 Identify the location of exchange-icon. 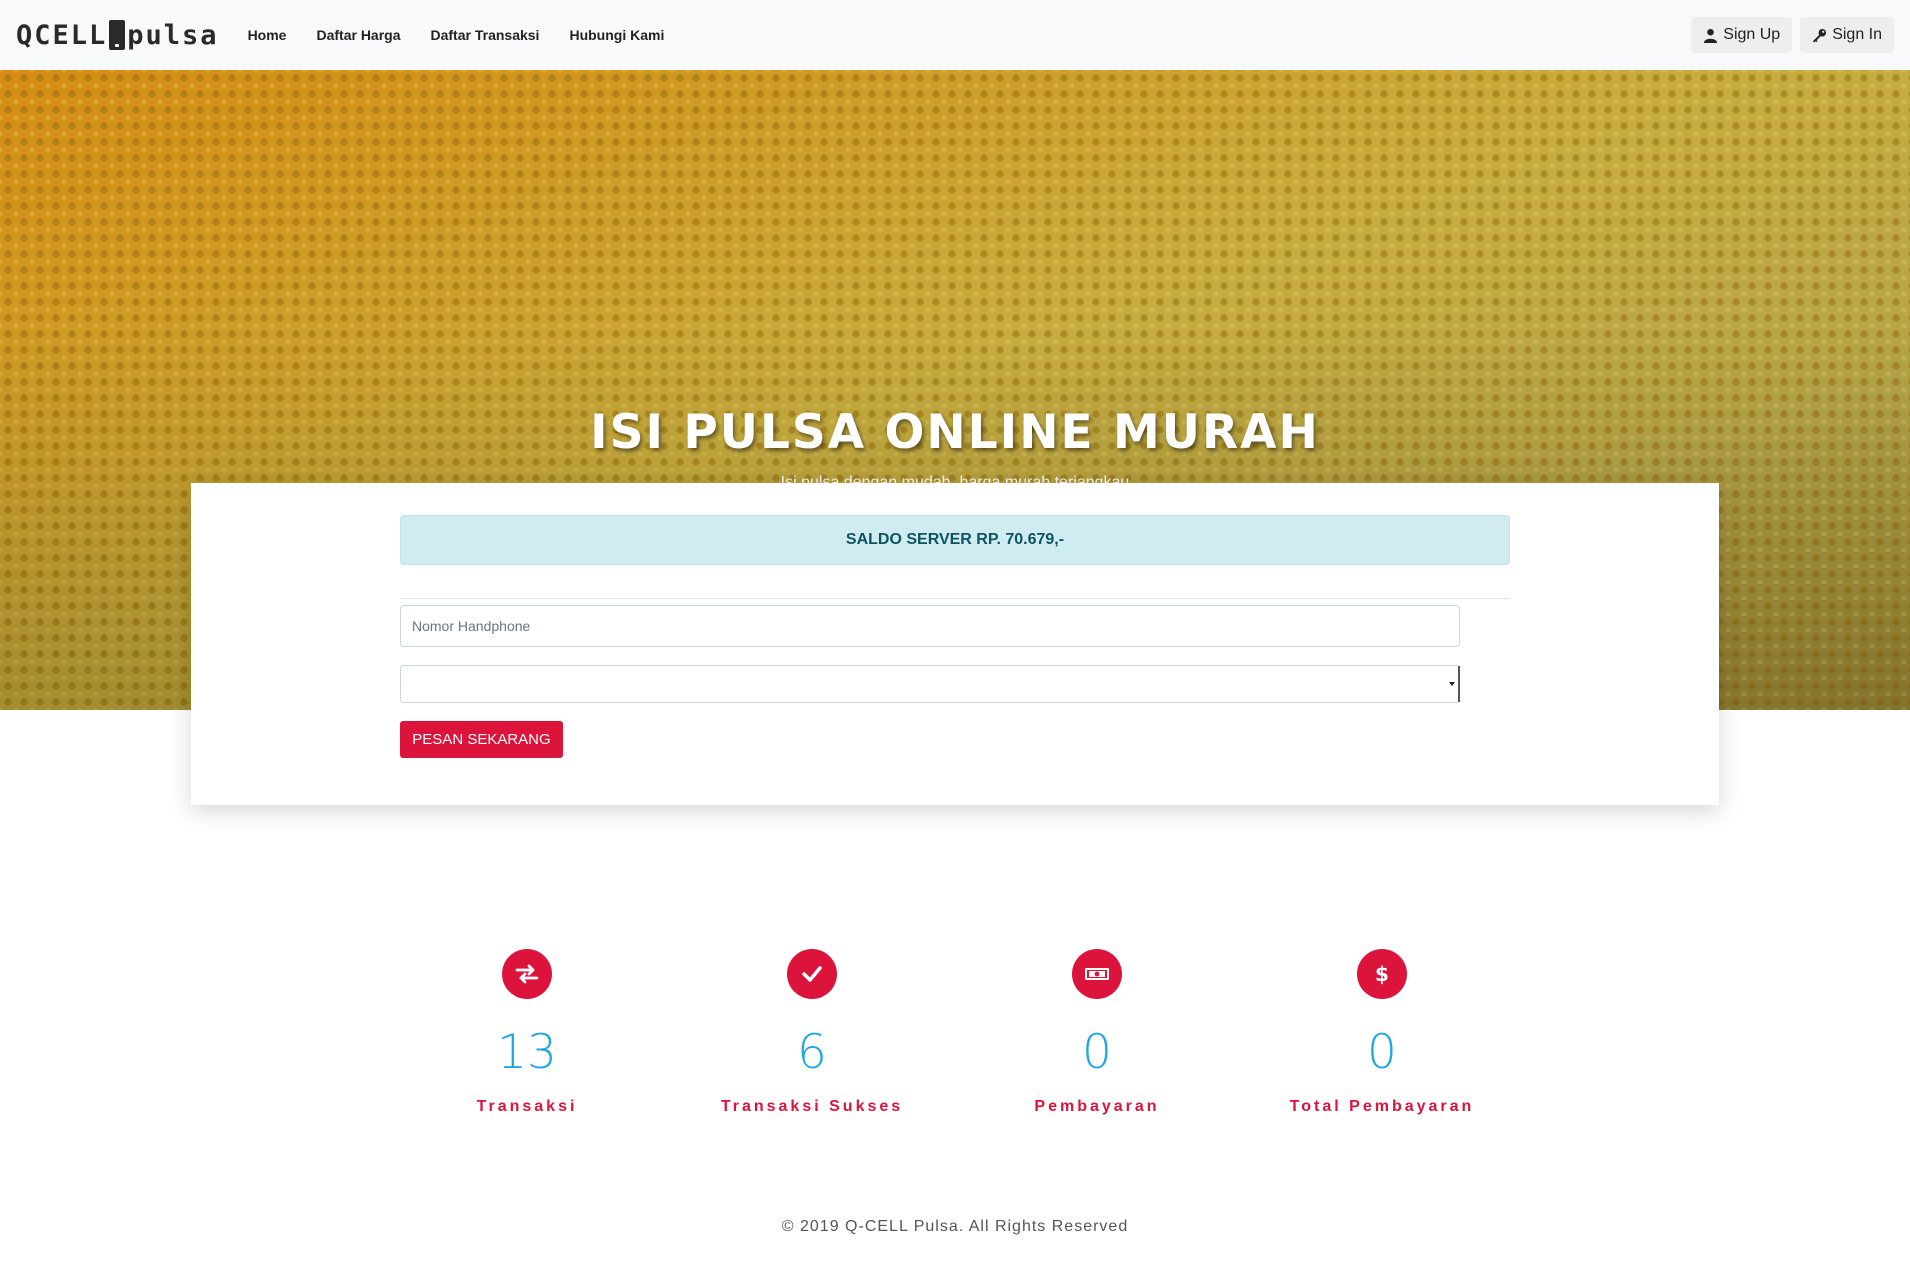
(527, 974).